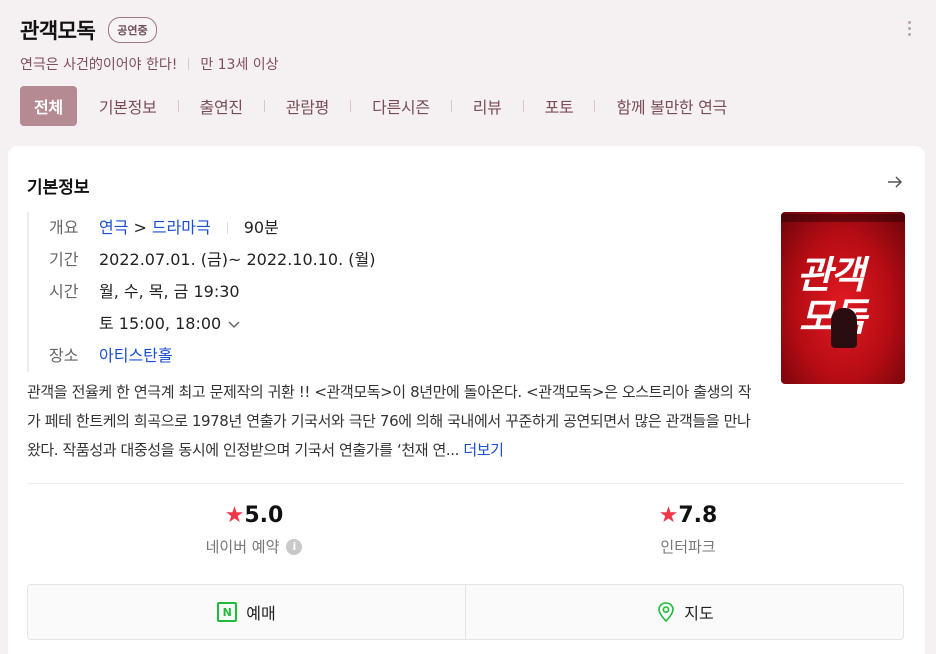 This screenshot has height=654, width=936. I want to click on place-label: 장소, so click(64, 355).